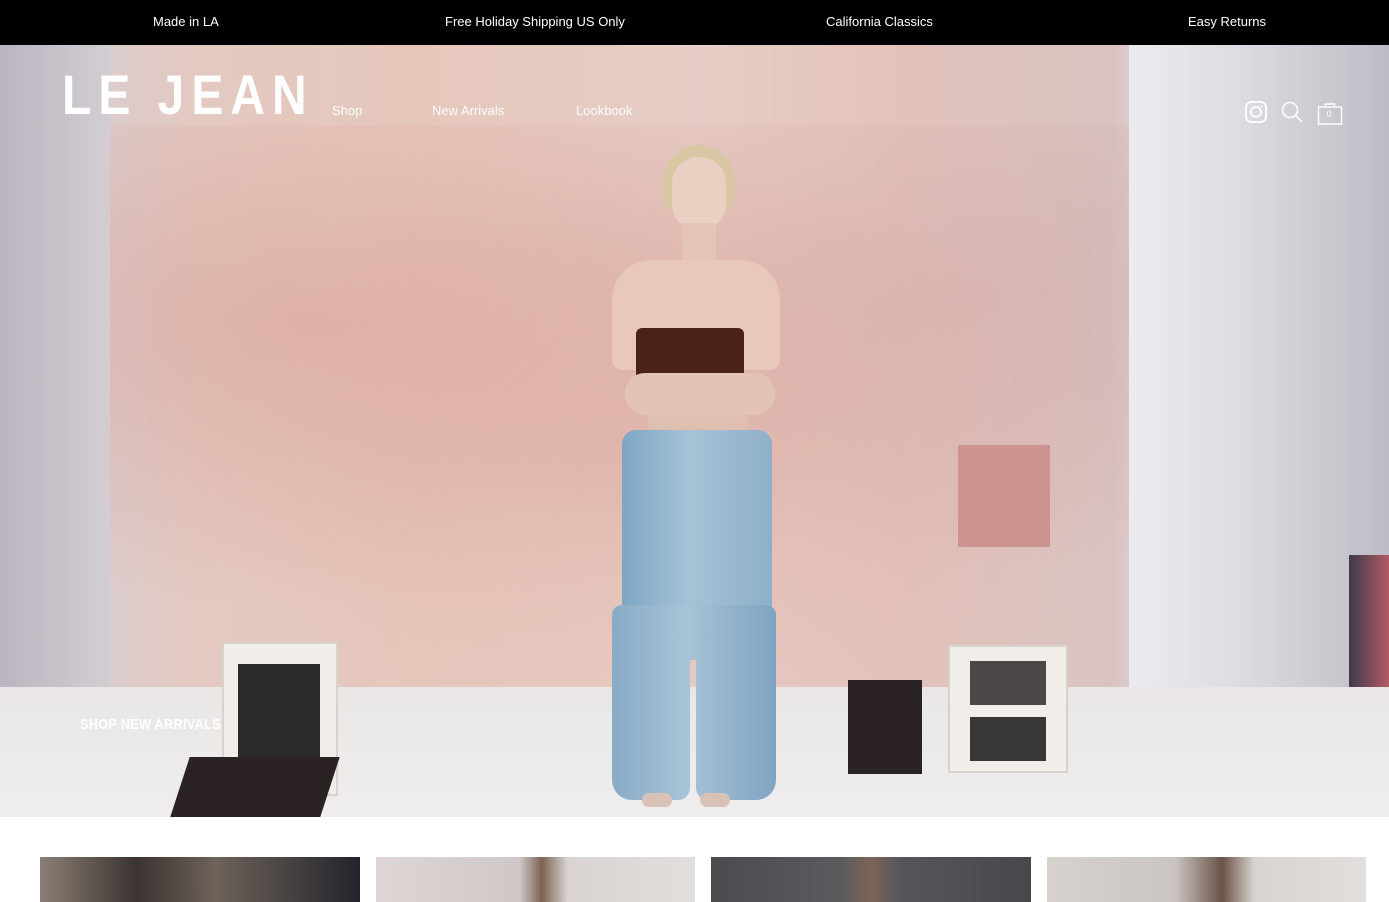  I want to click on site-header: LE JEAN Shop New Arrivals Lookbook 0, so click(694, 110).